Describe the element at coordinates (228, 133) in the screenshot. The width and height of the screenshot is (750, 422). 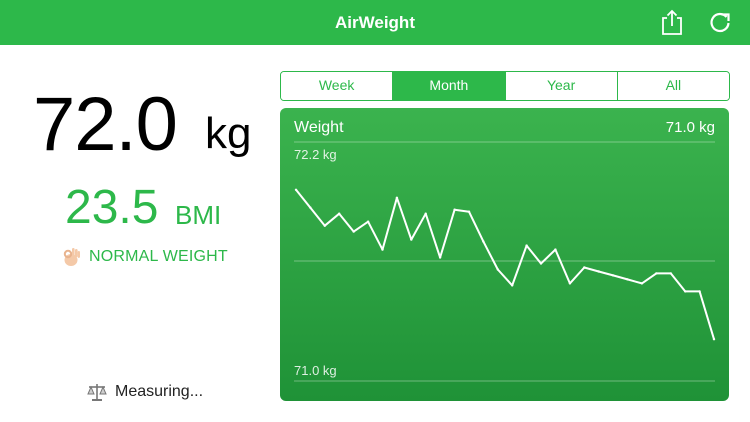
I see `weight-unit: kg` at that location.